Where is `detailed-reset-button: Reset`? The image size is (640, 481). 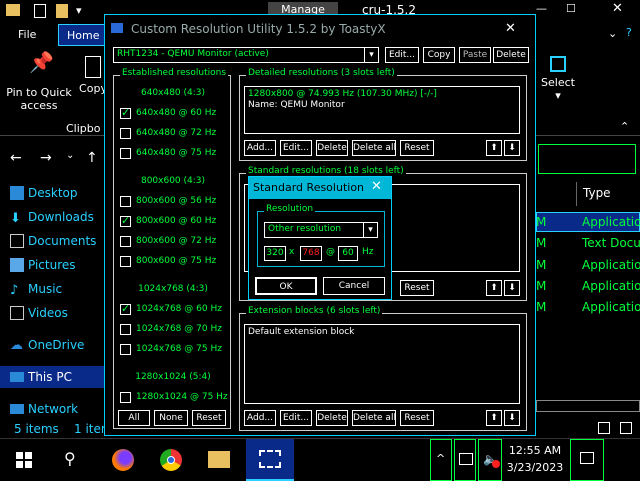 detailed-reset-button: Reset is located at coordinates (417, 148).